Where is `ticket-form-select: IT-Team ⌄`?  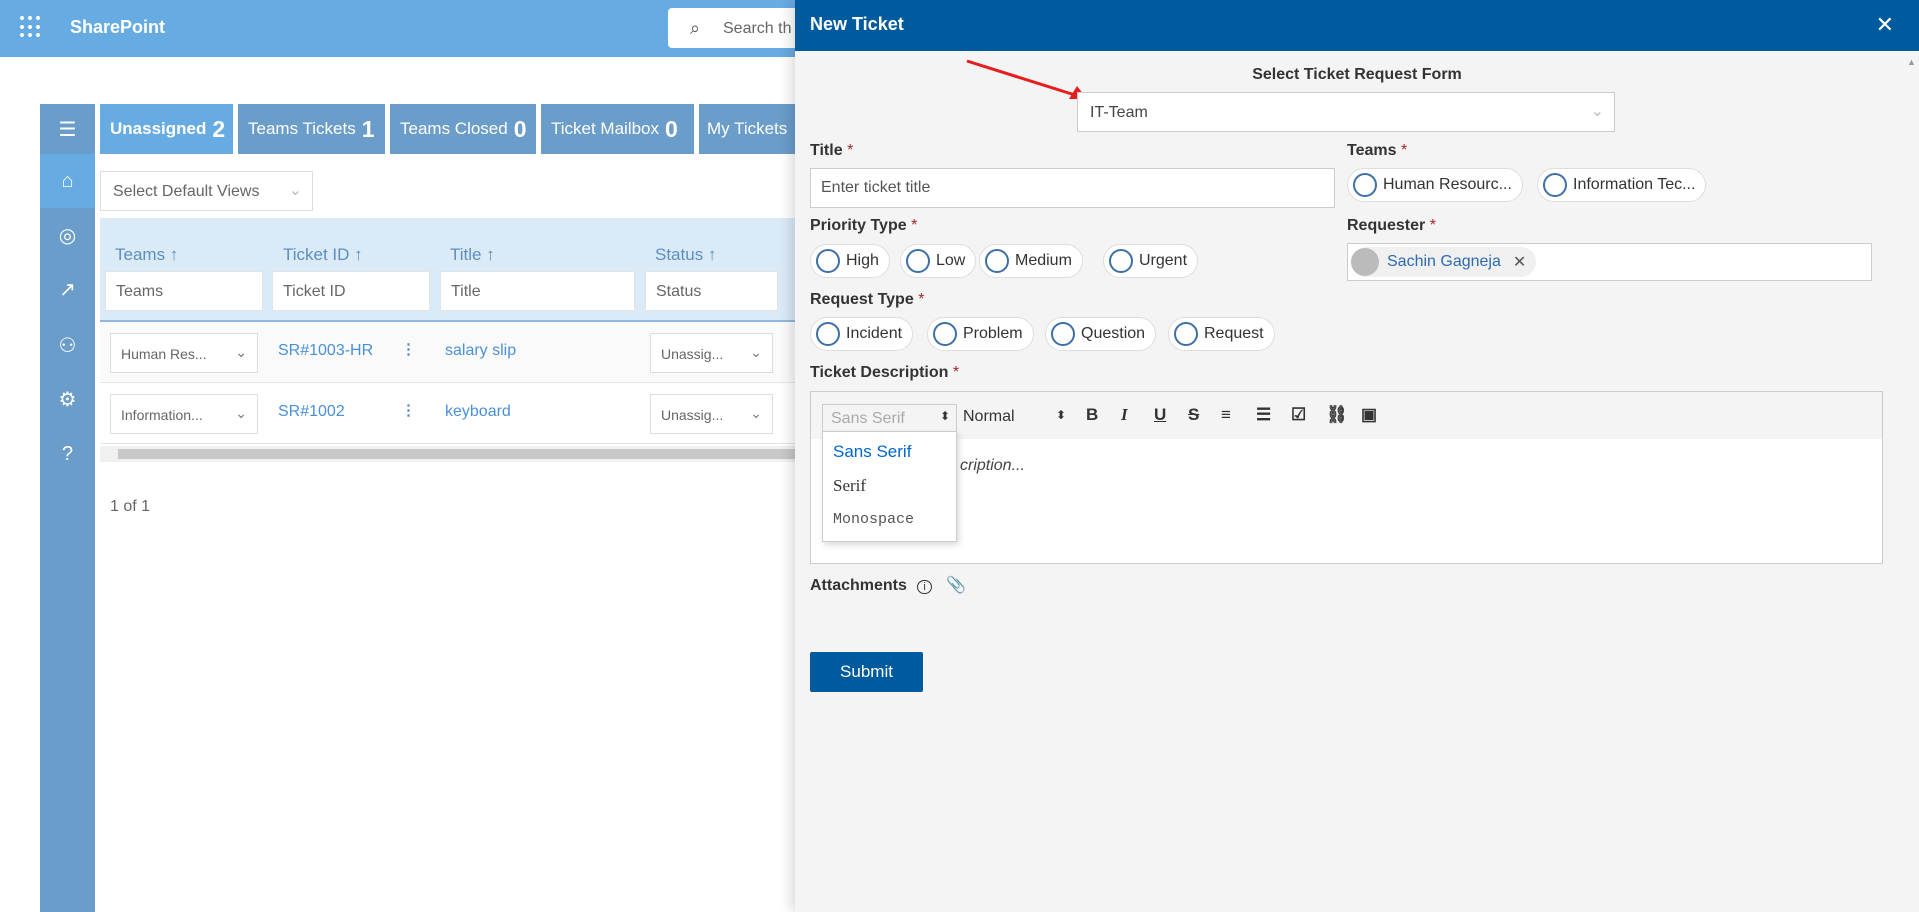 ticket-form-select: IT-Team ⌄ is located at coordinates (1346, 112).